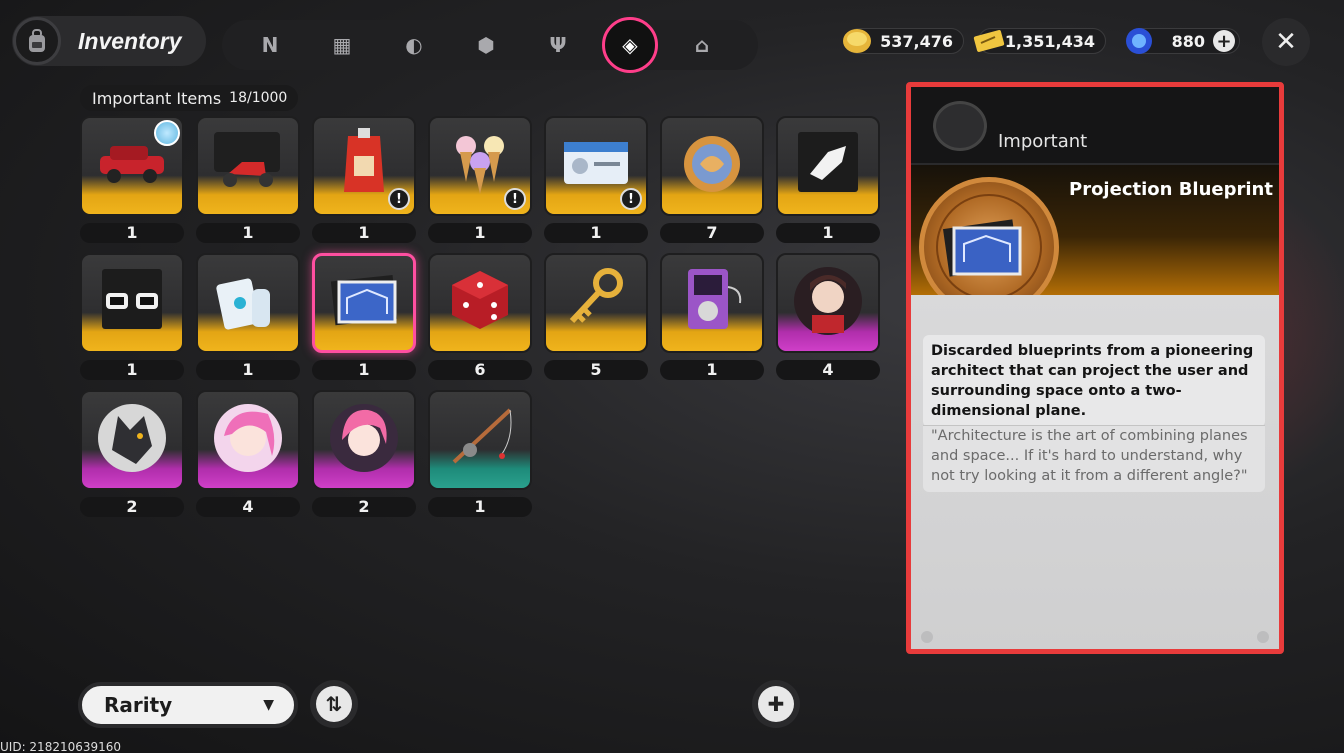  Describe the element at coordinates (167, 133) in the screenshot. I see `new-indicator-icon` at that location.